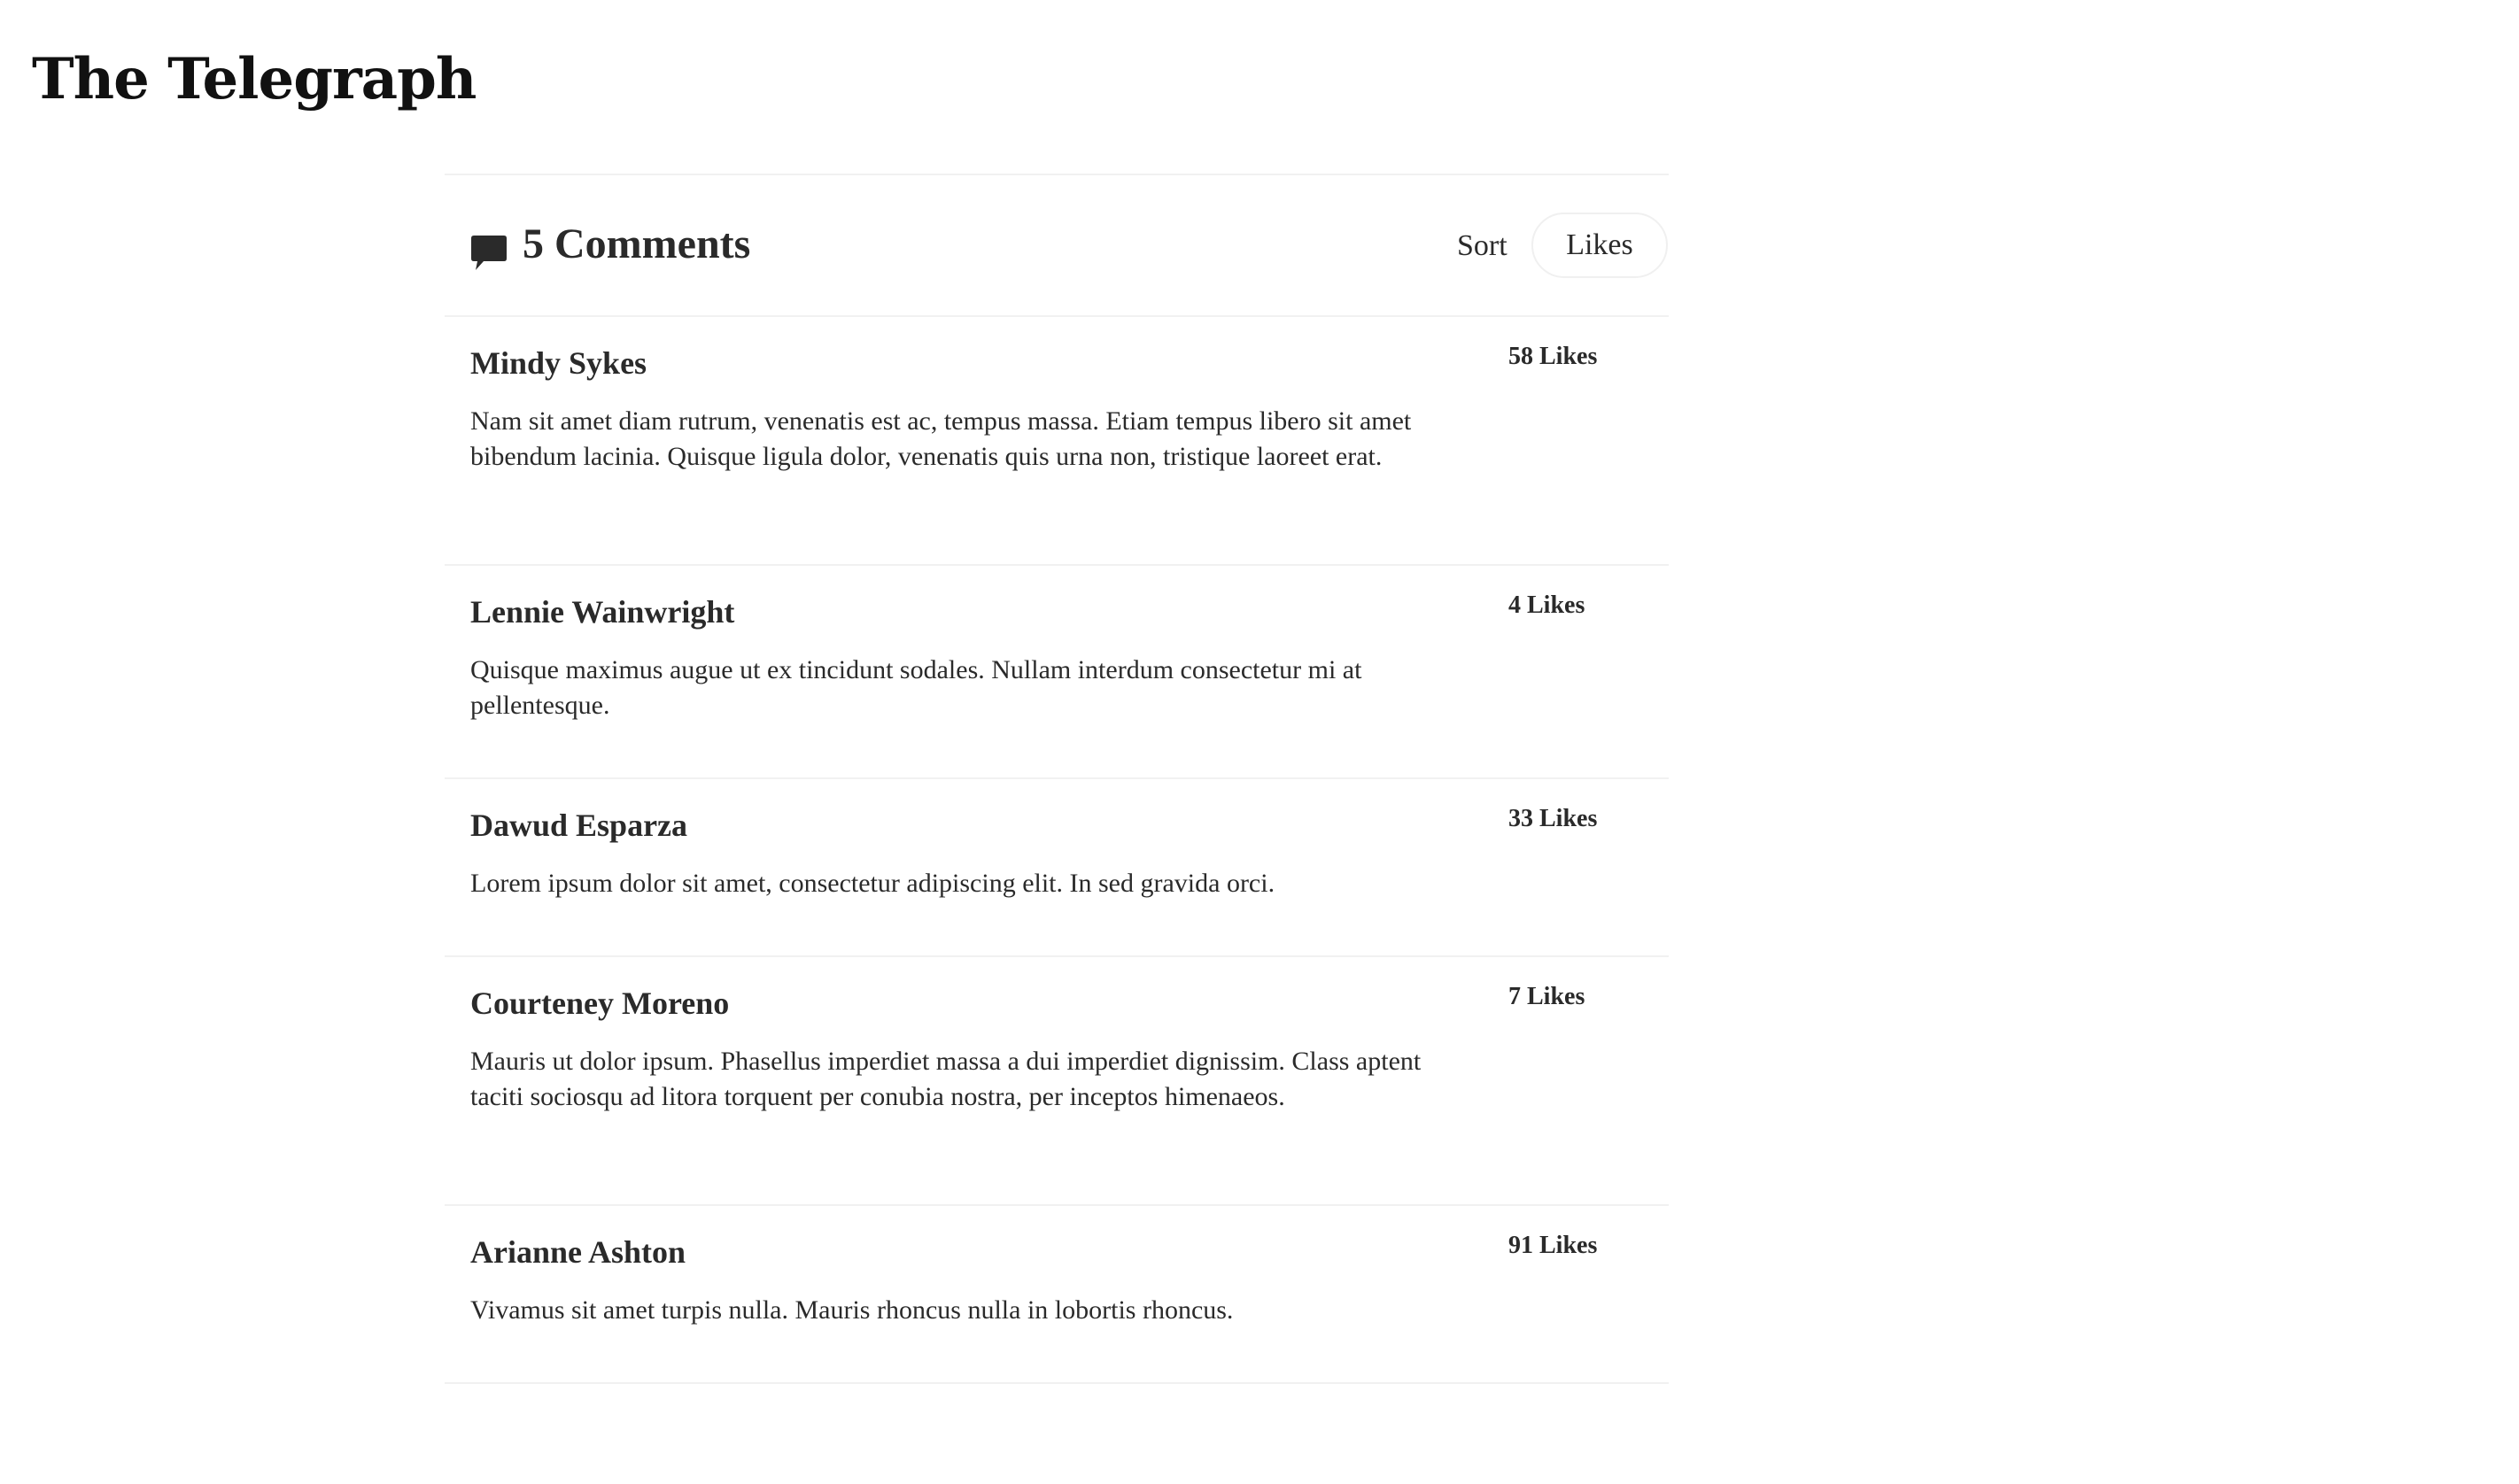  Describe the element at coordinates (602, 612) in the screenshot. I see `comment-author: Lennie Wainwright` at that location.